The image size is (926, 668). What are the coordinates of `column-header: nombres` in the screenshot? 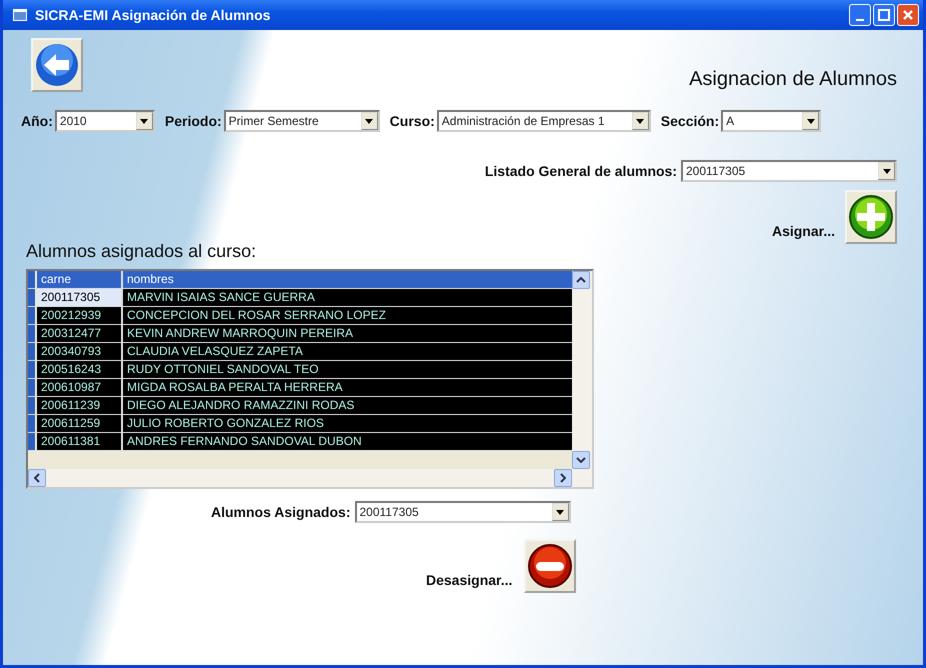 It's located at (347, 279).